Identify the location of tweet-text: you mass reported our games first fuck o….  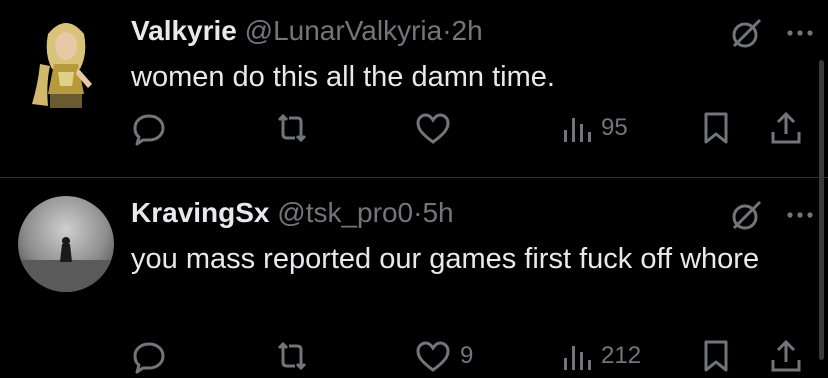
(445, 259).